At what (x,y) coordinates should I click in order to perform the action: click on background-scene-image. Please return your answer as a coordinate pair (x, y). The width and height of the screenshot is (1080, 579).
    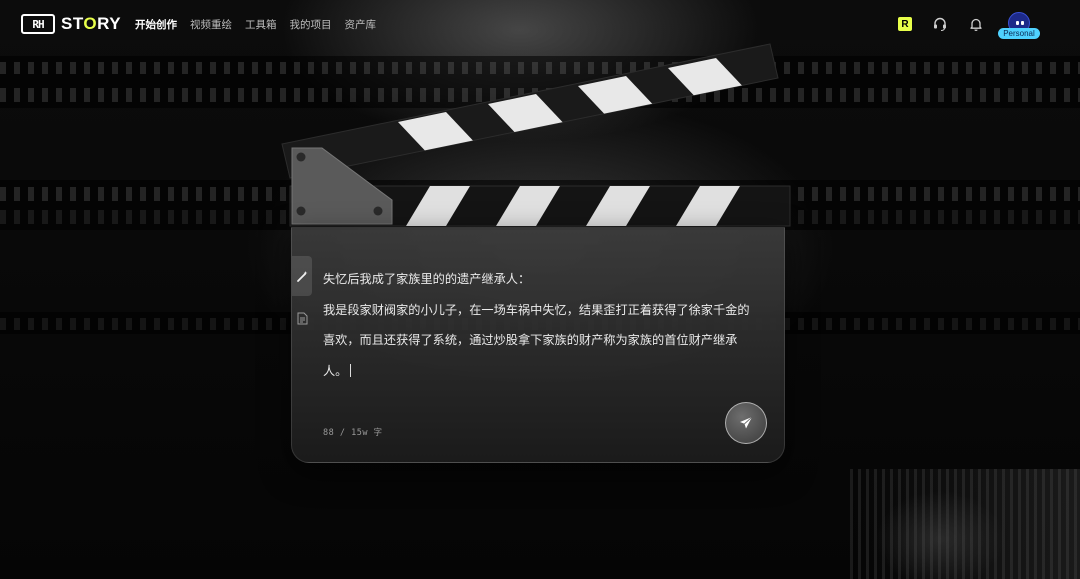
    Looking at the image, I should click on (965, 524).